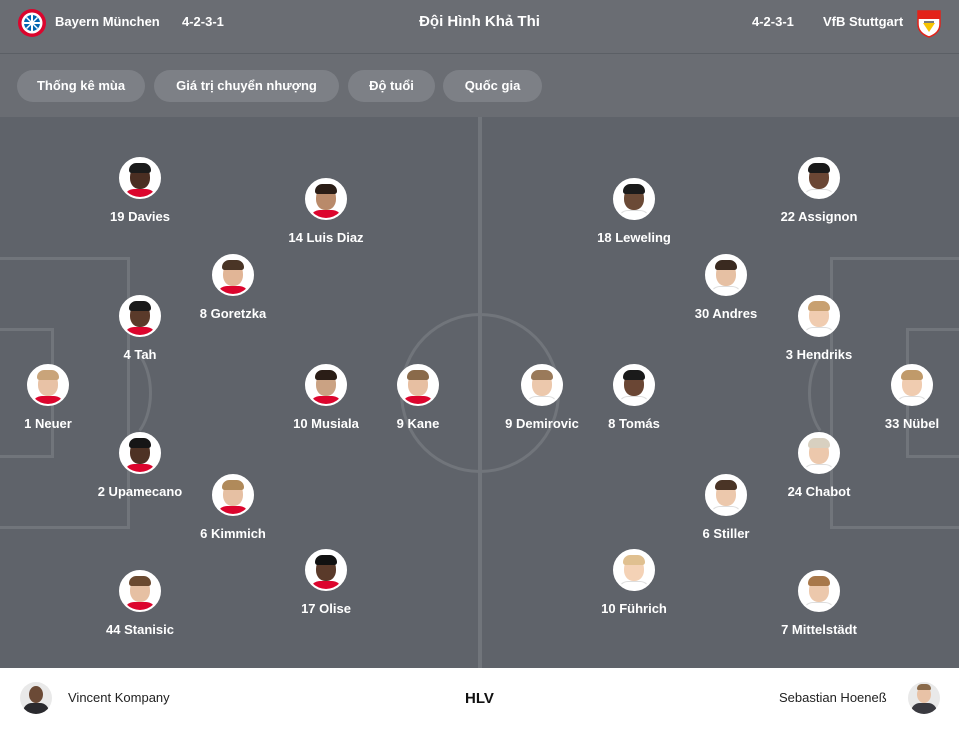  Describe the element at coordinates (391, 86) in the screenshot. I see `tab-age: Độ tuổi` at that location.